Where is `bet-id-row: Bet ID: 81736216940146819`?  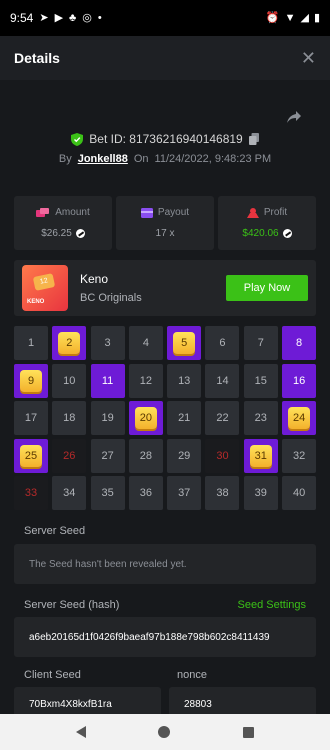
bet-id-row: Bet ID: 81736216940146819 is located at coordinates (165, 139).